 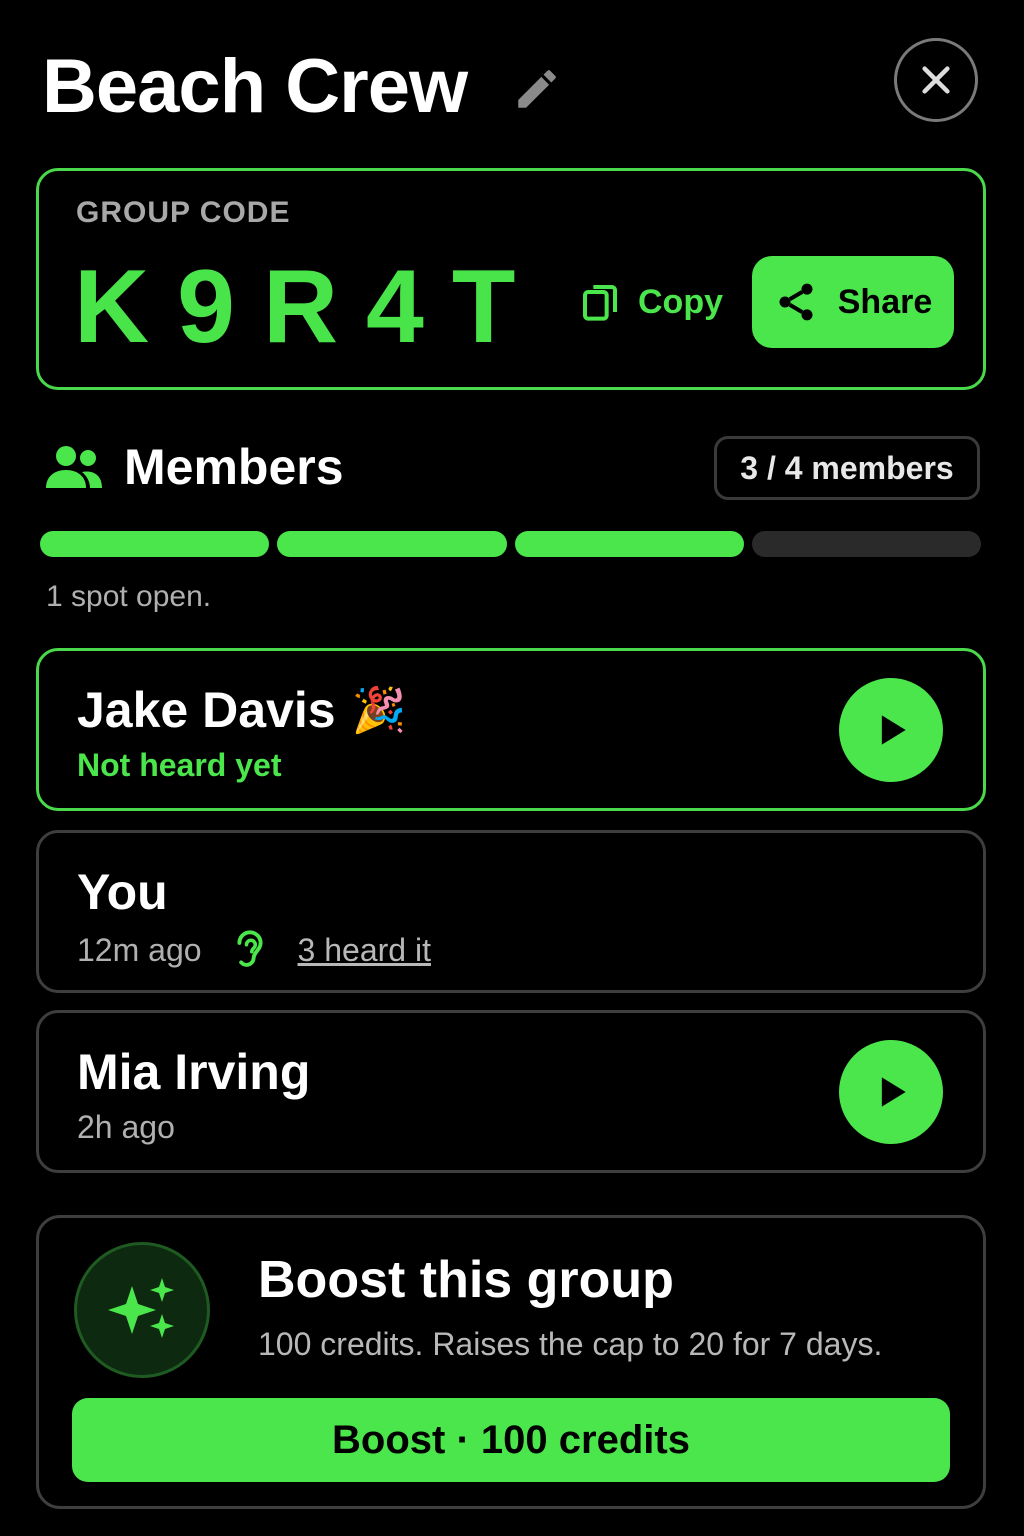 What do you see at coordinates (183, 212) in the screenshot?
I see `group-code-label: GROUP CODE` at bounding box center [183, 212].